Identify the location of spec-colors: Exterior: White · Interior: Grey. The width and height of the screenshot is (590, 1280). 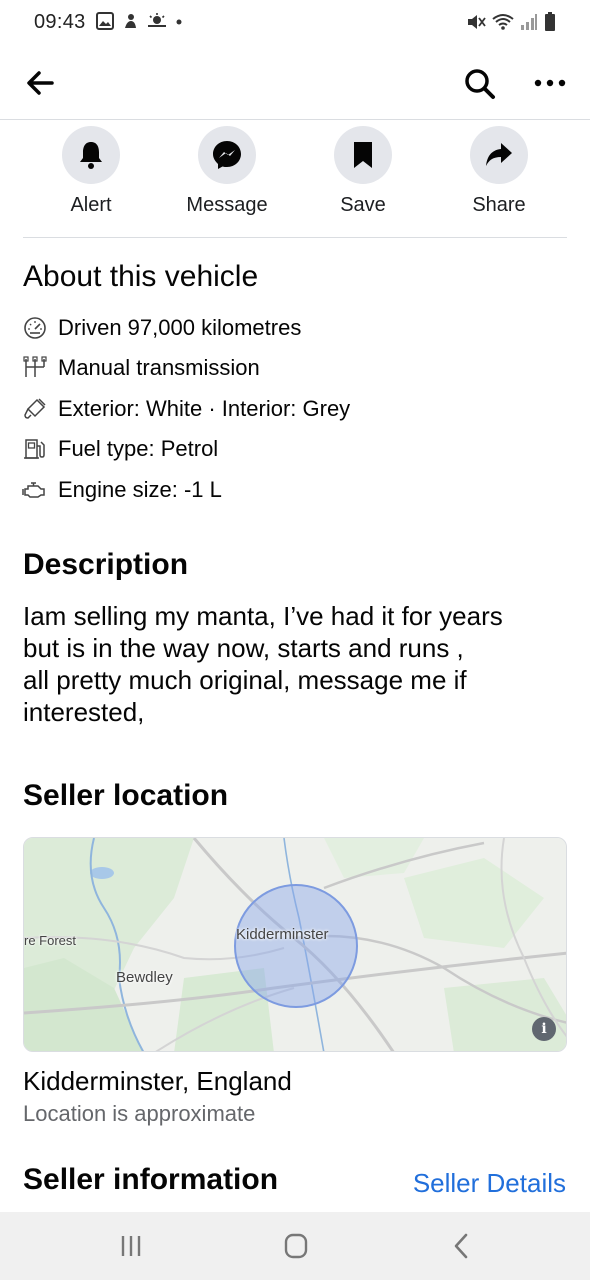
(186, 409).